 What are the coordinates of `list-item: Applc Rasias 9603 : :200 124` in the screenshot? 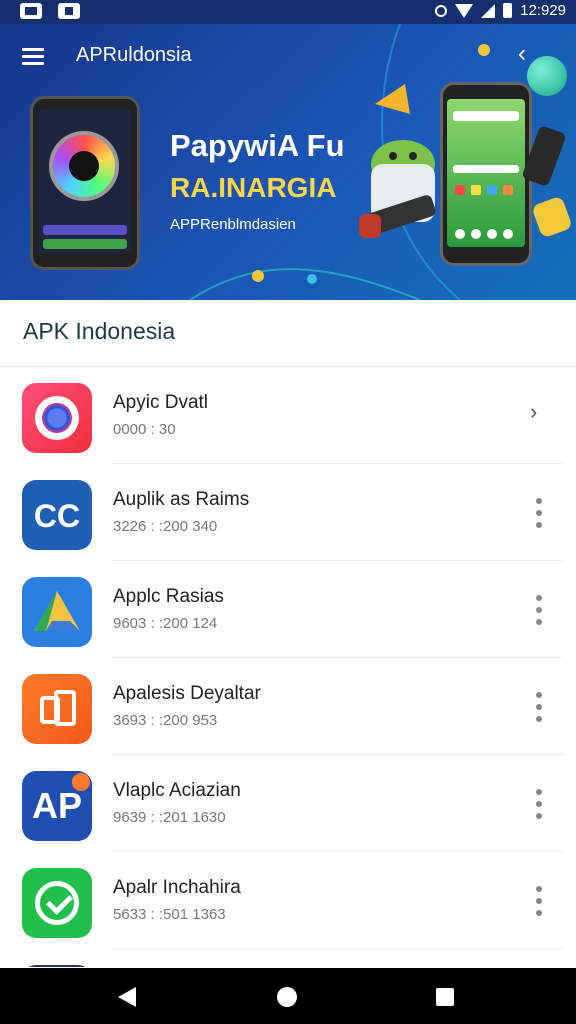 It's located at (288, 609).